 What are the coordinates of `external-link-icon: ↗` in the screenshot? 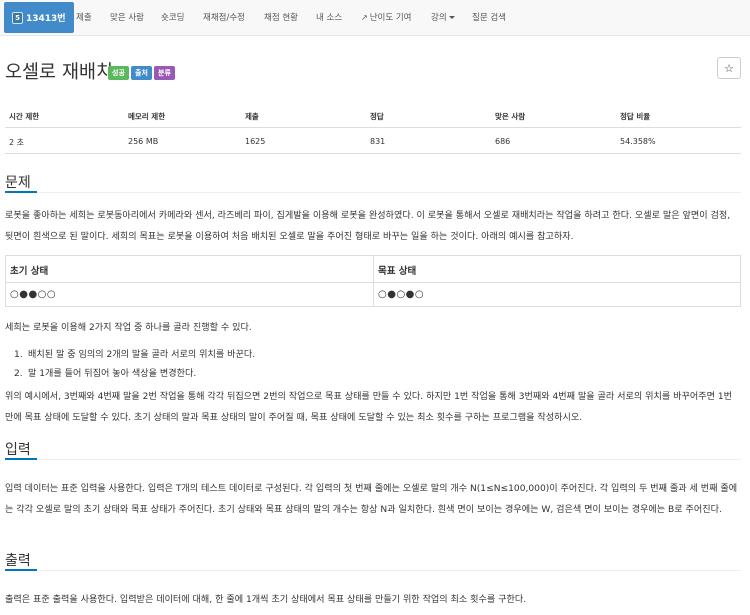 It's located at (364, 17).